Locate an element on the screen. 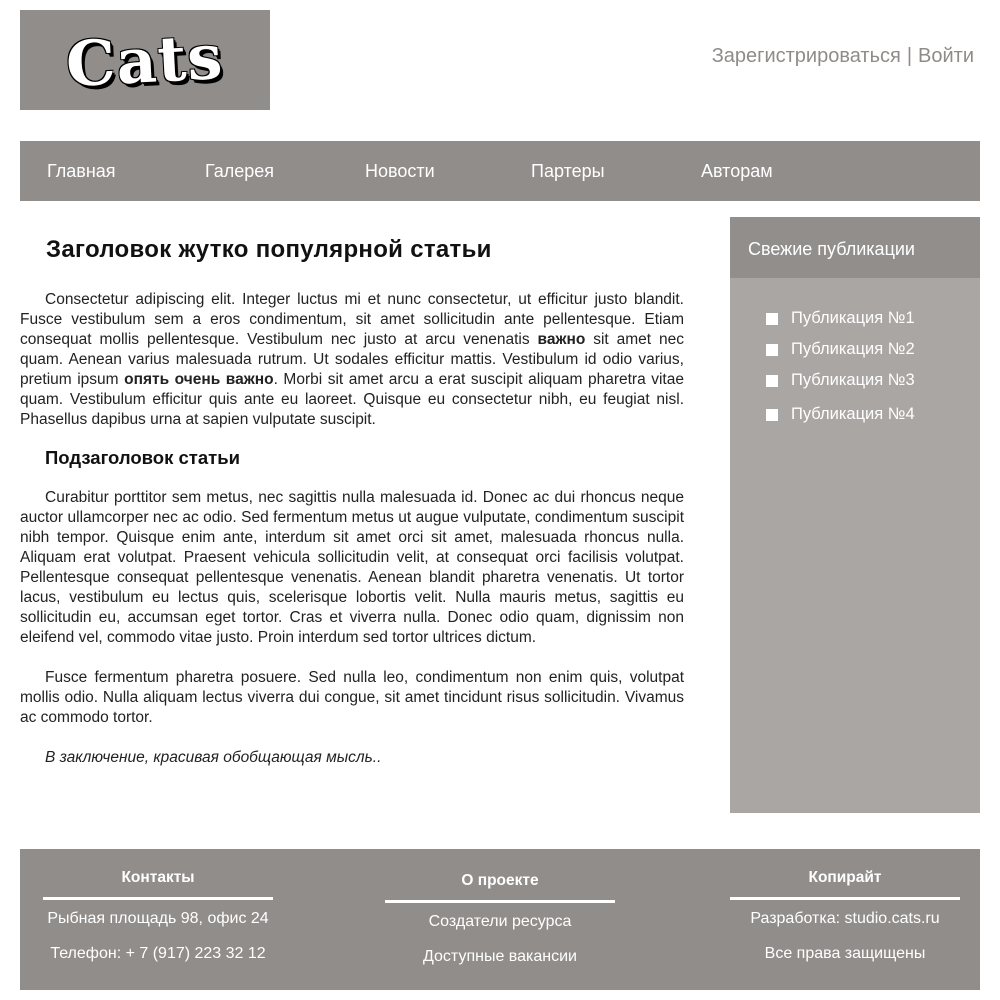 The image size is (1000, 1000). register-link: Зарегистрироваться is located at coordinates (806, 56).